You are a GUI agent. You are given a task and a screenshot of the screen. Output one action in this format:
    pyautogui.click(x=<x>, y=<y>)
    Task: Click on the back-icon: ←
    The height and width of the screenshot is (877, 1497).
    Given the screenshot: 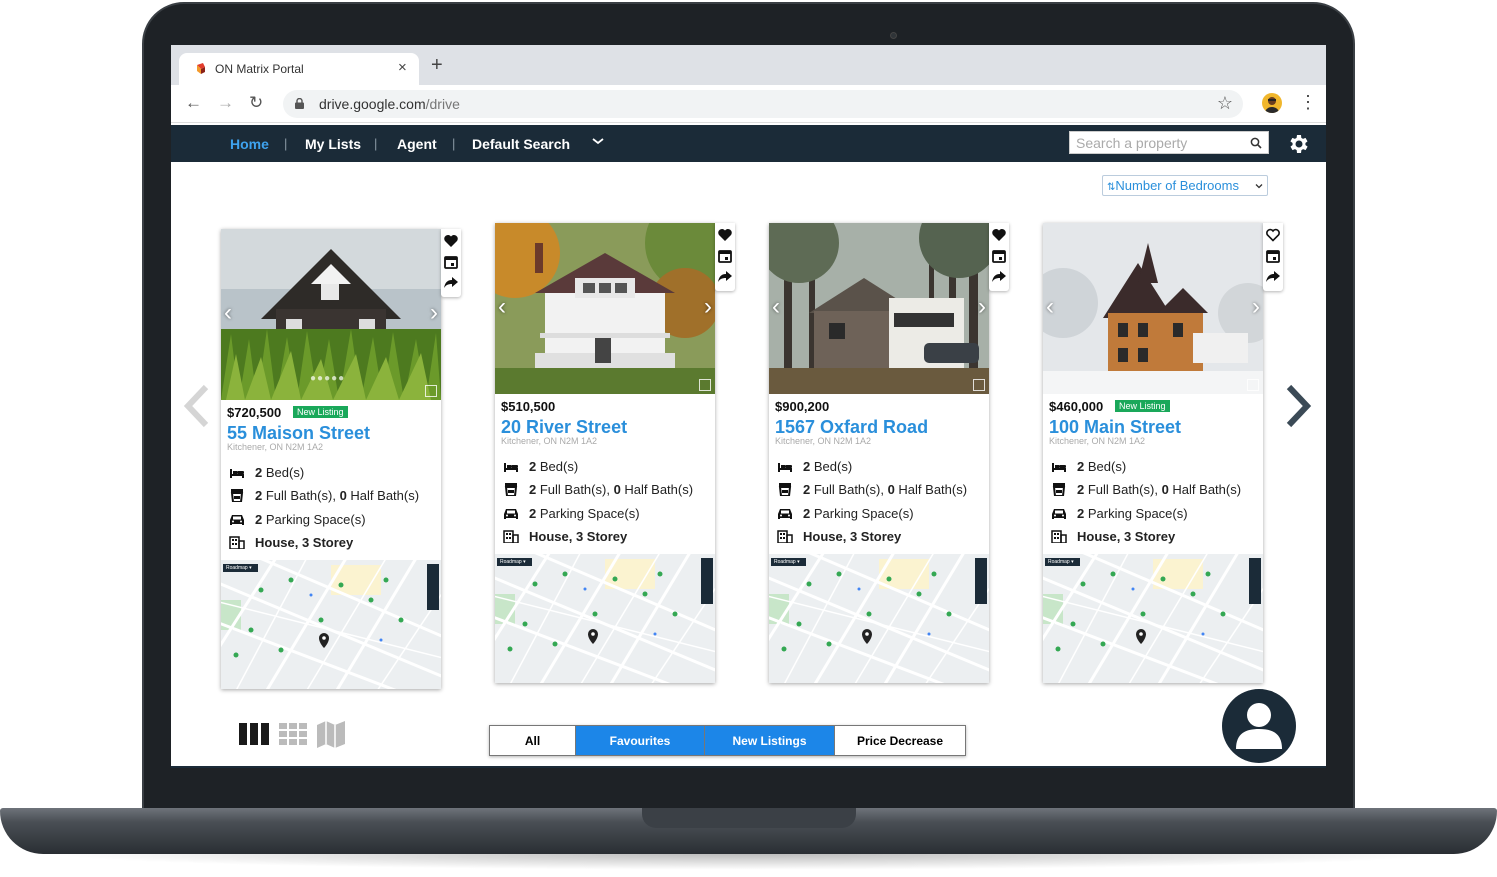 What is the action you would take?
    pyautogui.click(x=193, y=103)
    